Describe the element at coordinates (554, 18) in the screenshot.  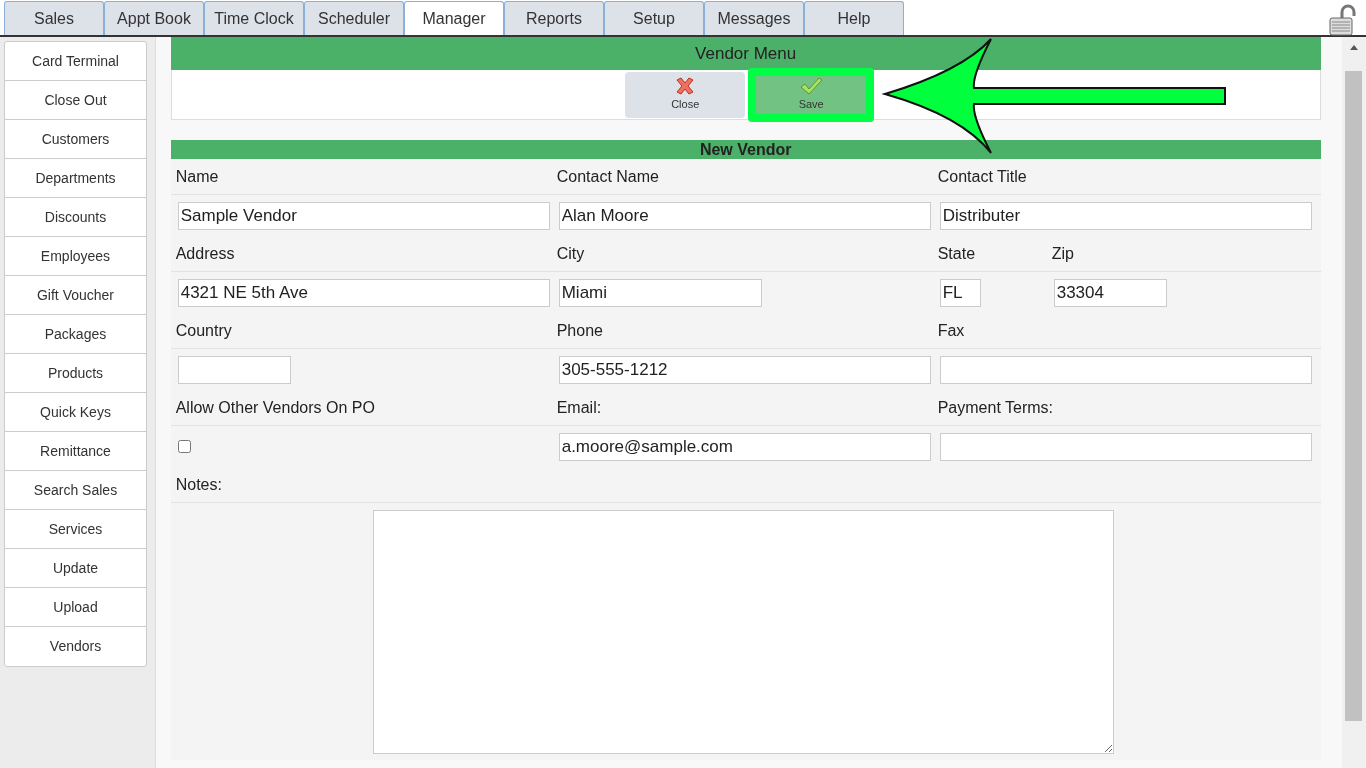
I see `nav-tab: Reports` at that location.